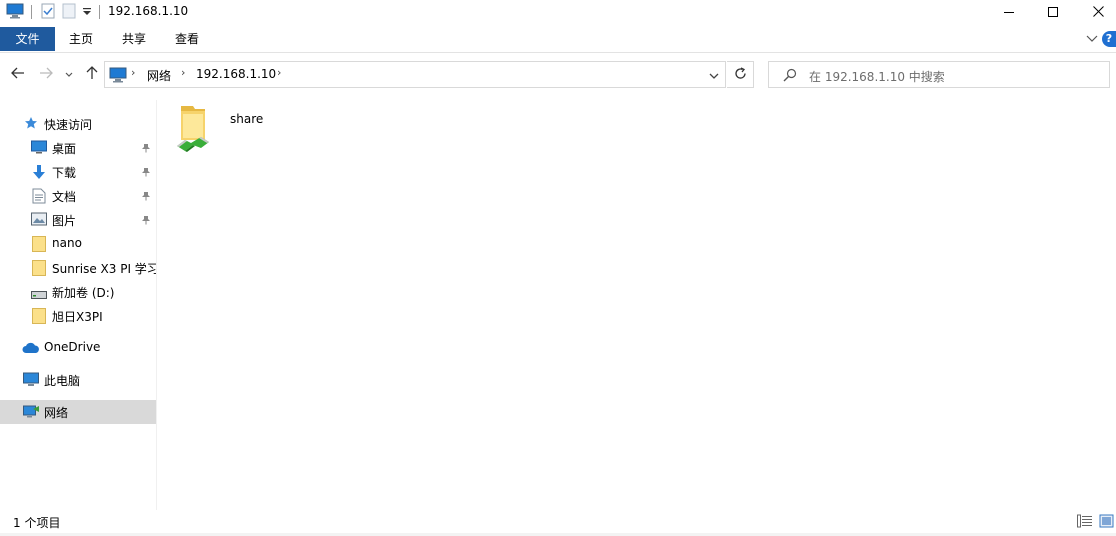 The width and height of the screenshot is (1116, 536). Describe the element at coordinates (714, 76) in the screenshot. I see `address-history-icon` at that location.